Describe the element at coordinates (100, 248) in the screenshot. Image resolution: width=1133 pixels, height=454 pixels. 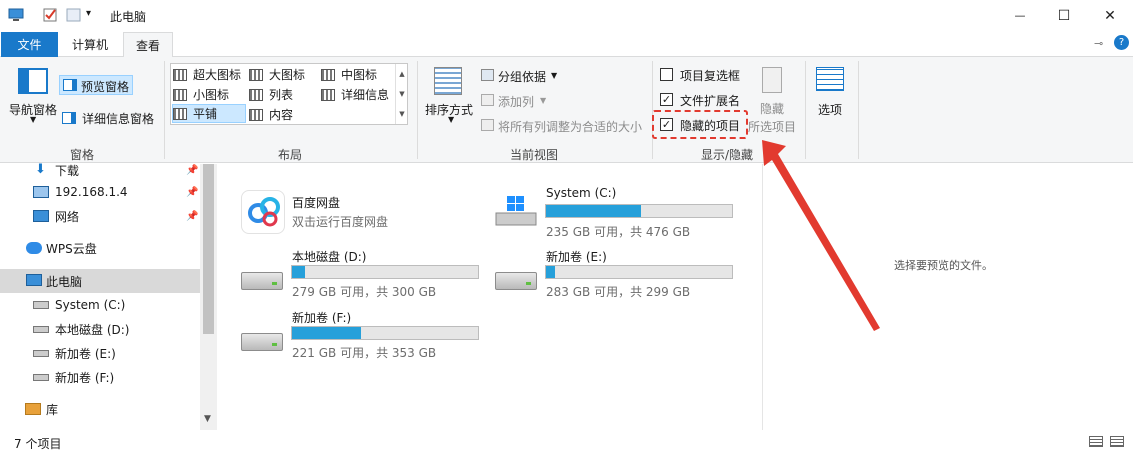
I see `nav-item-wps-cloud: WPS云盘` at that location.